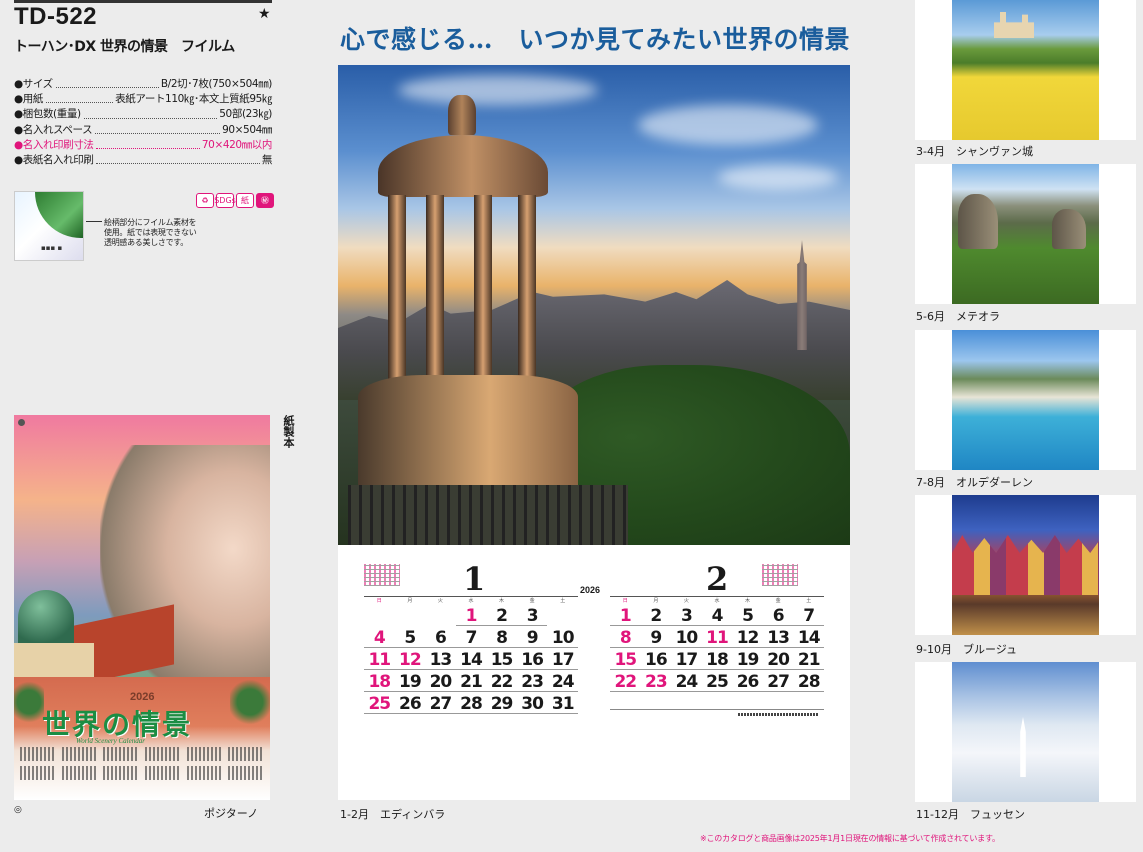 This screenshot has height=852, width=1143. Describe the element at coordinates (382, 575) in the screenshot. I see `mini-calendar-prev` at that location.